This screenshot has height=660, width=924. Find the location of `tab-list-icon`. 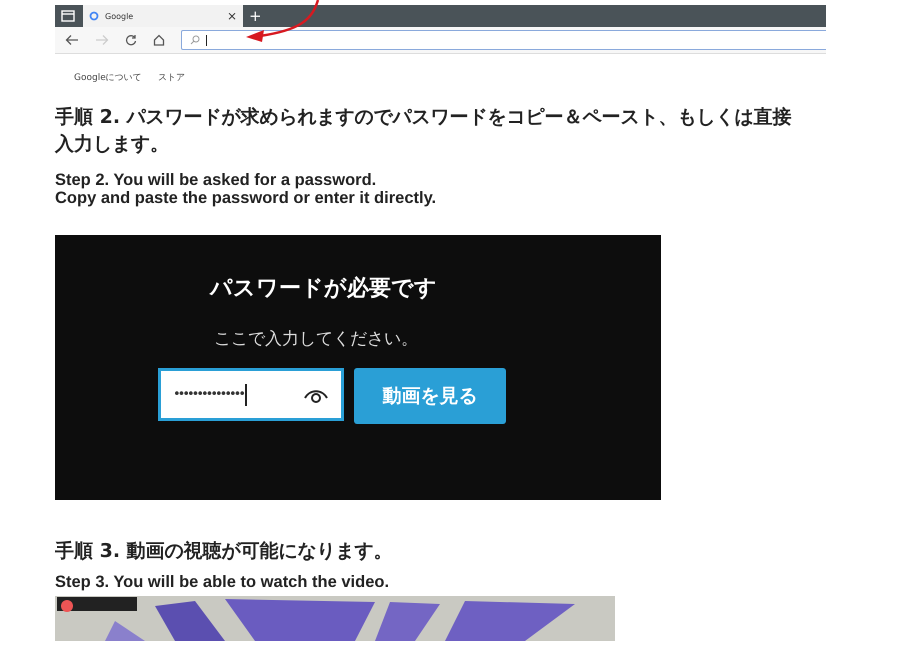

tab-list-icon is located at coordinates (68, 16).